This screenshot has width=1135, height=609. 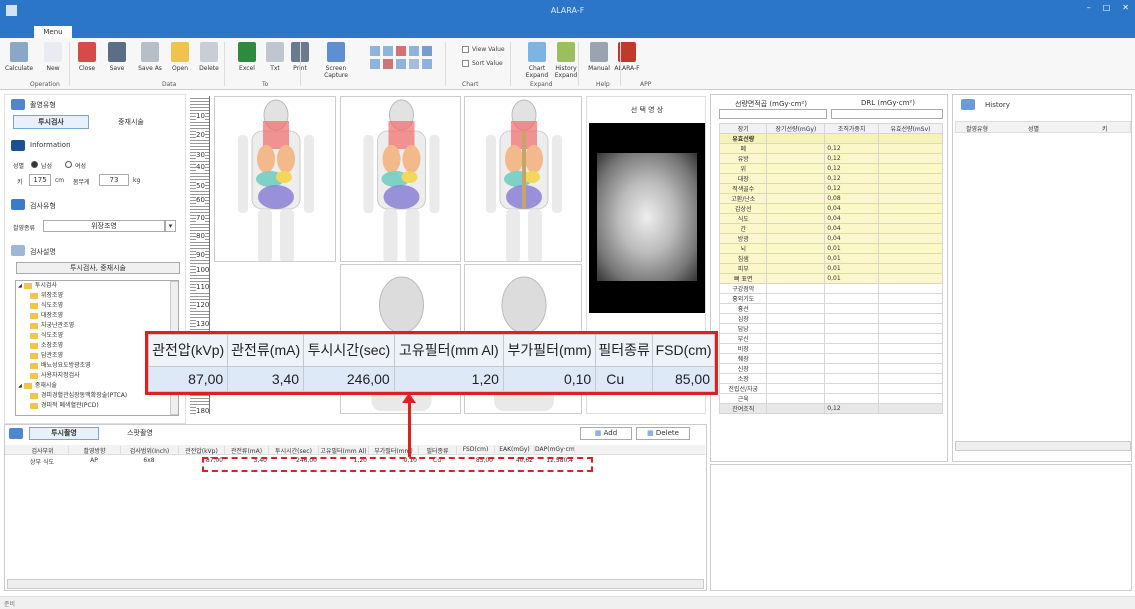 I want to click on dose-row: 대장 0,12, so click(x=831, y=178).